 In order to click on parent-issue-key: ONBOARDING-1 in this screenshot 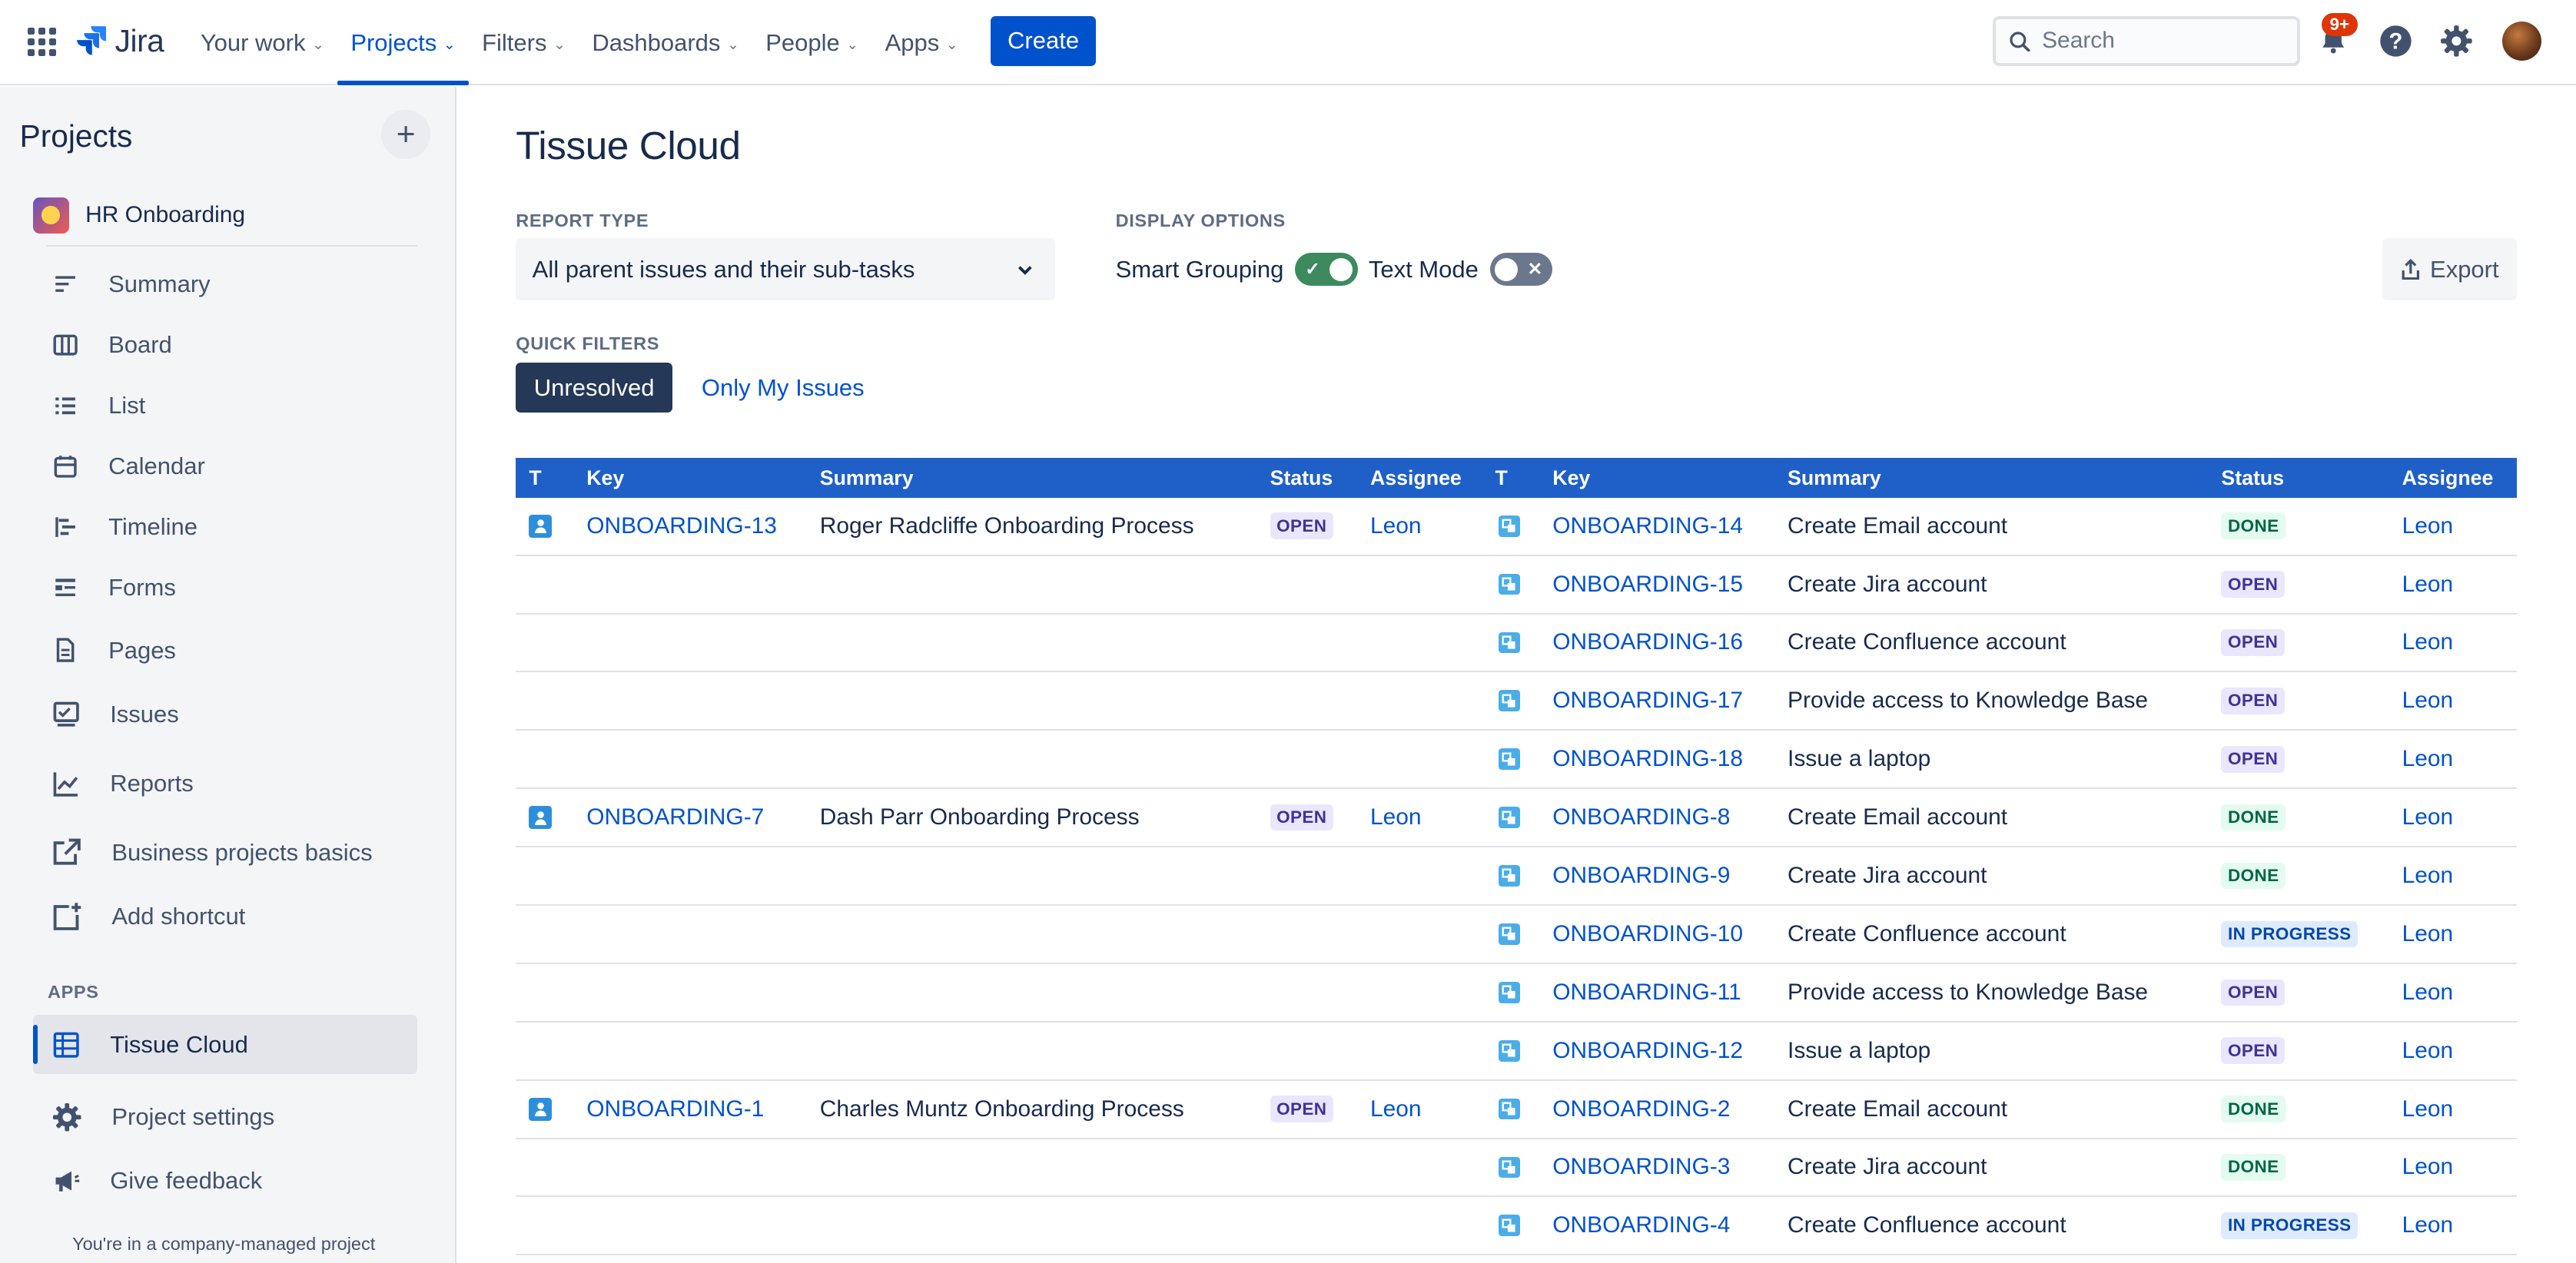, I will do `click(675, 1109)`.